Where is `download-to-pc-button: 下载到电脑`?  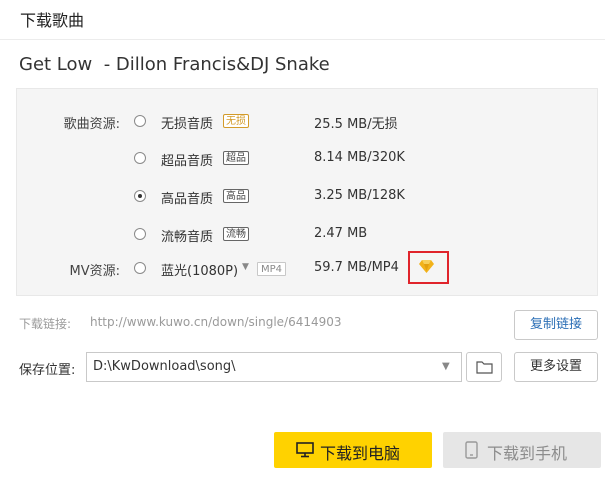 download-to-pc-button: 下载到电脑 is located at coordinates (353, 450).